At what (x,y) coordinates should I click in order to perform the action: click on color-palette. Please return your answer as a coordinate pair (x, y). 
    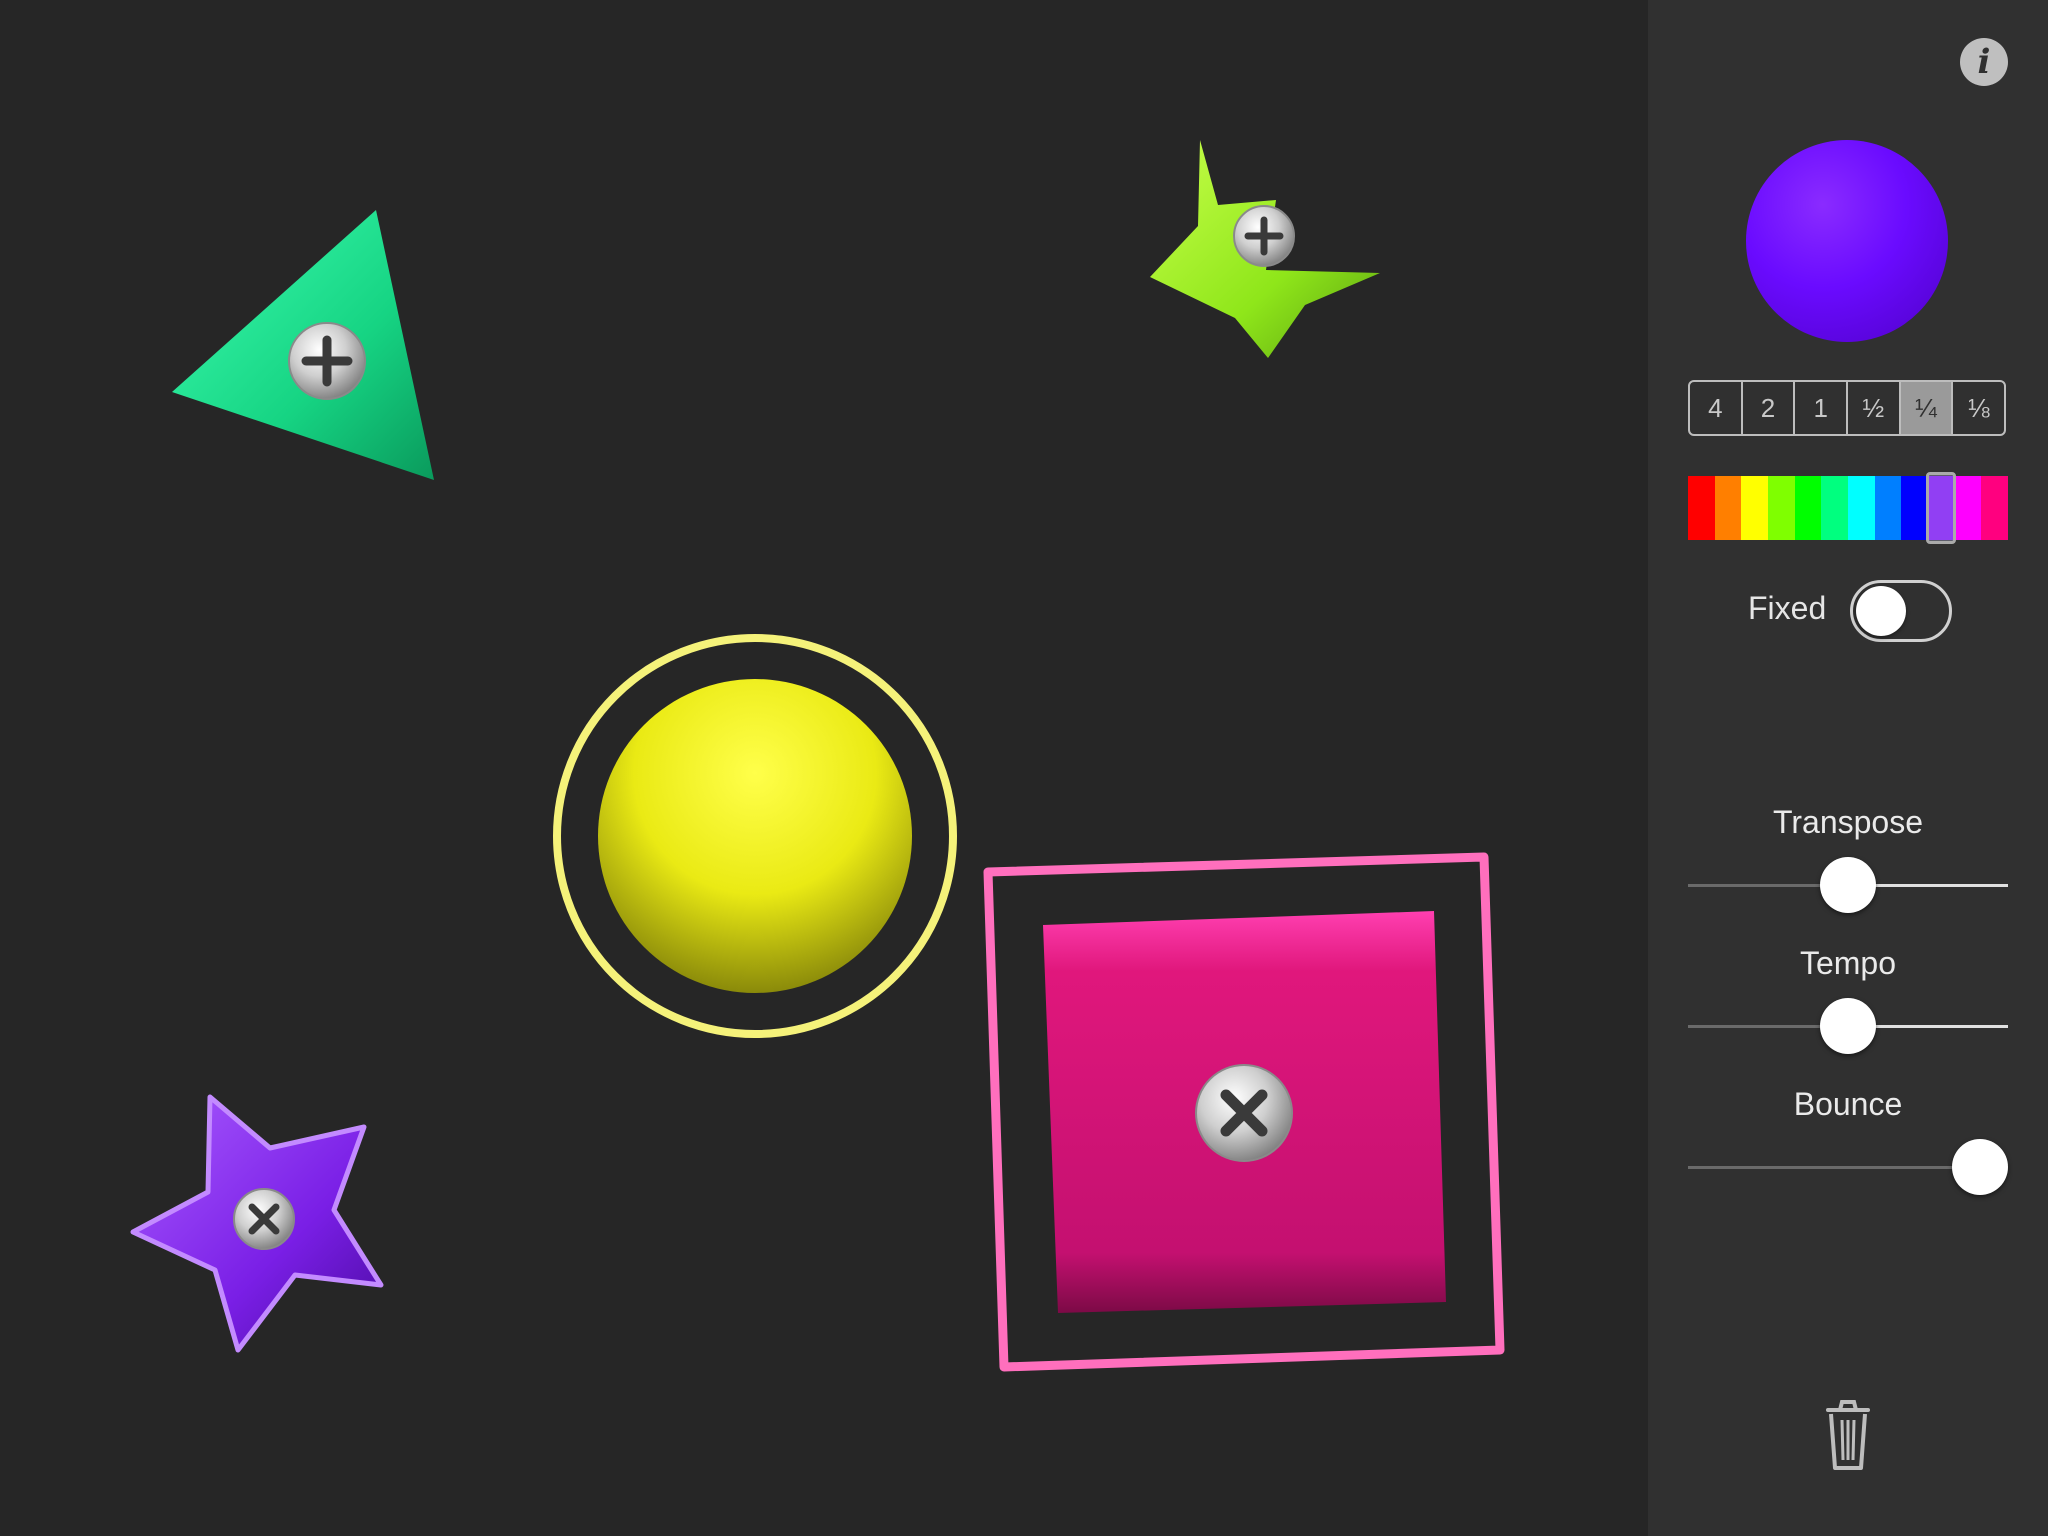
    Looking at the image, I should click on (1848, 508).